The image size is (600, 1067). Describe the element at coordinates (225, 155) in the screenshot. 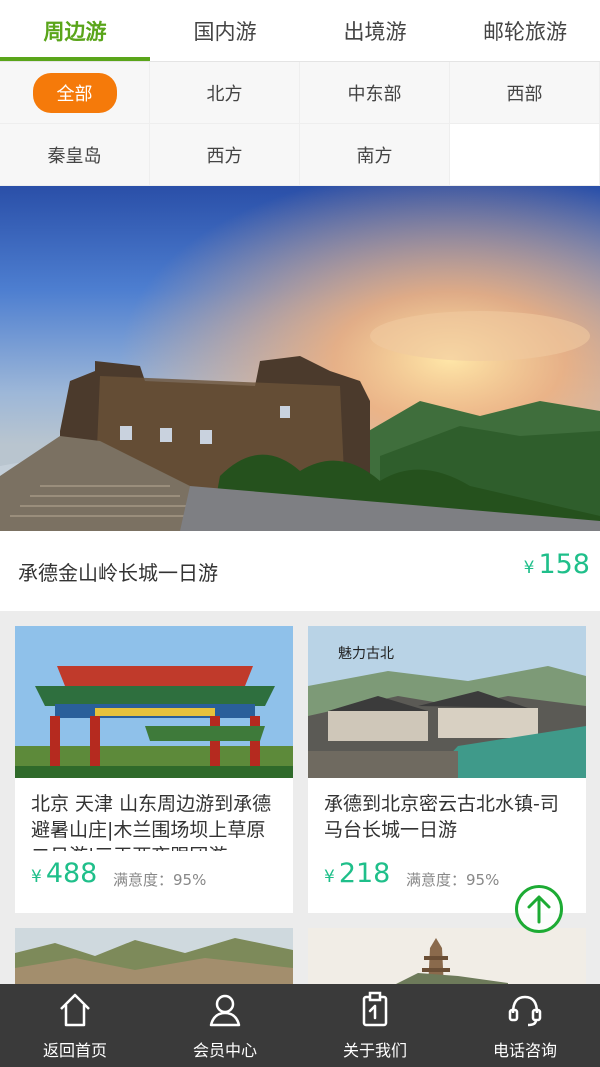

I see `region-west-2: 西方` at that location.